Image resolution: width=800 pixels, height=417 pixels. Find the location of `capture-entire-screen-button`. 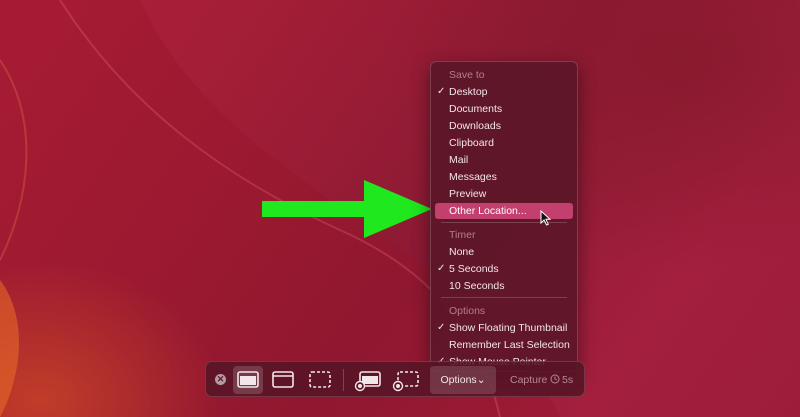

capture-entire-screen-button is located at coordinates (248, 380).